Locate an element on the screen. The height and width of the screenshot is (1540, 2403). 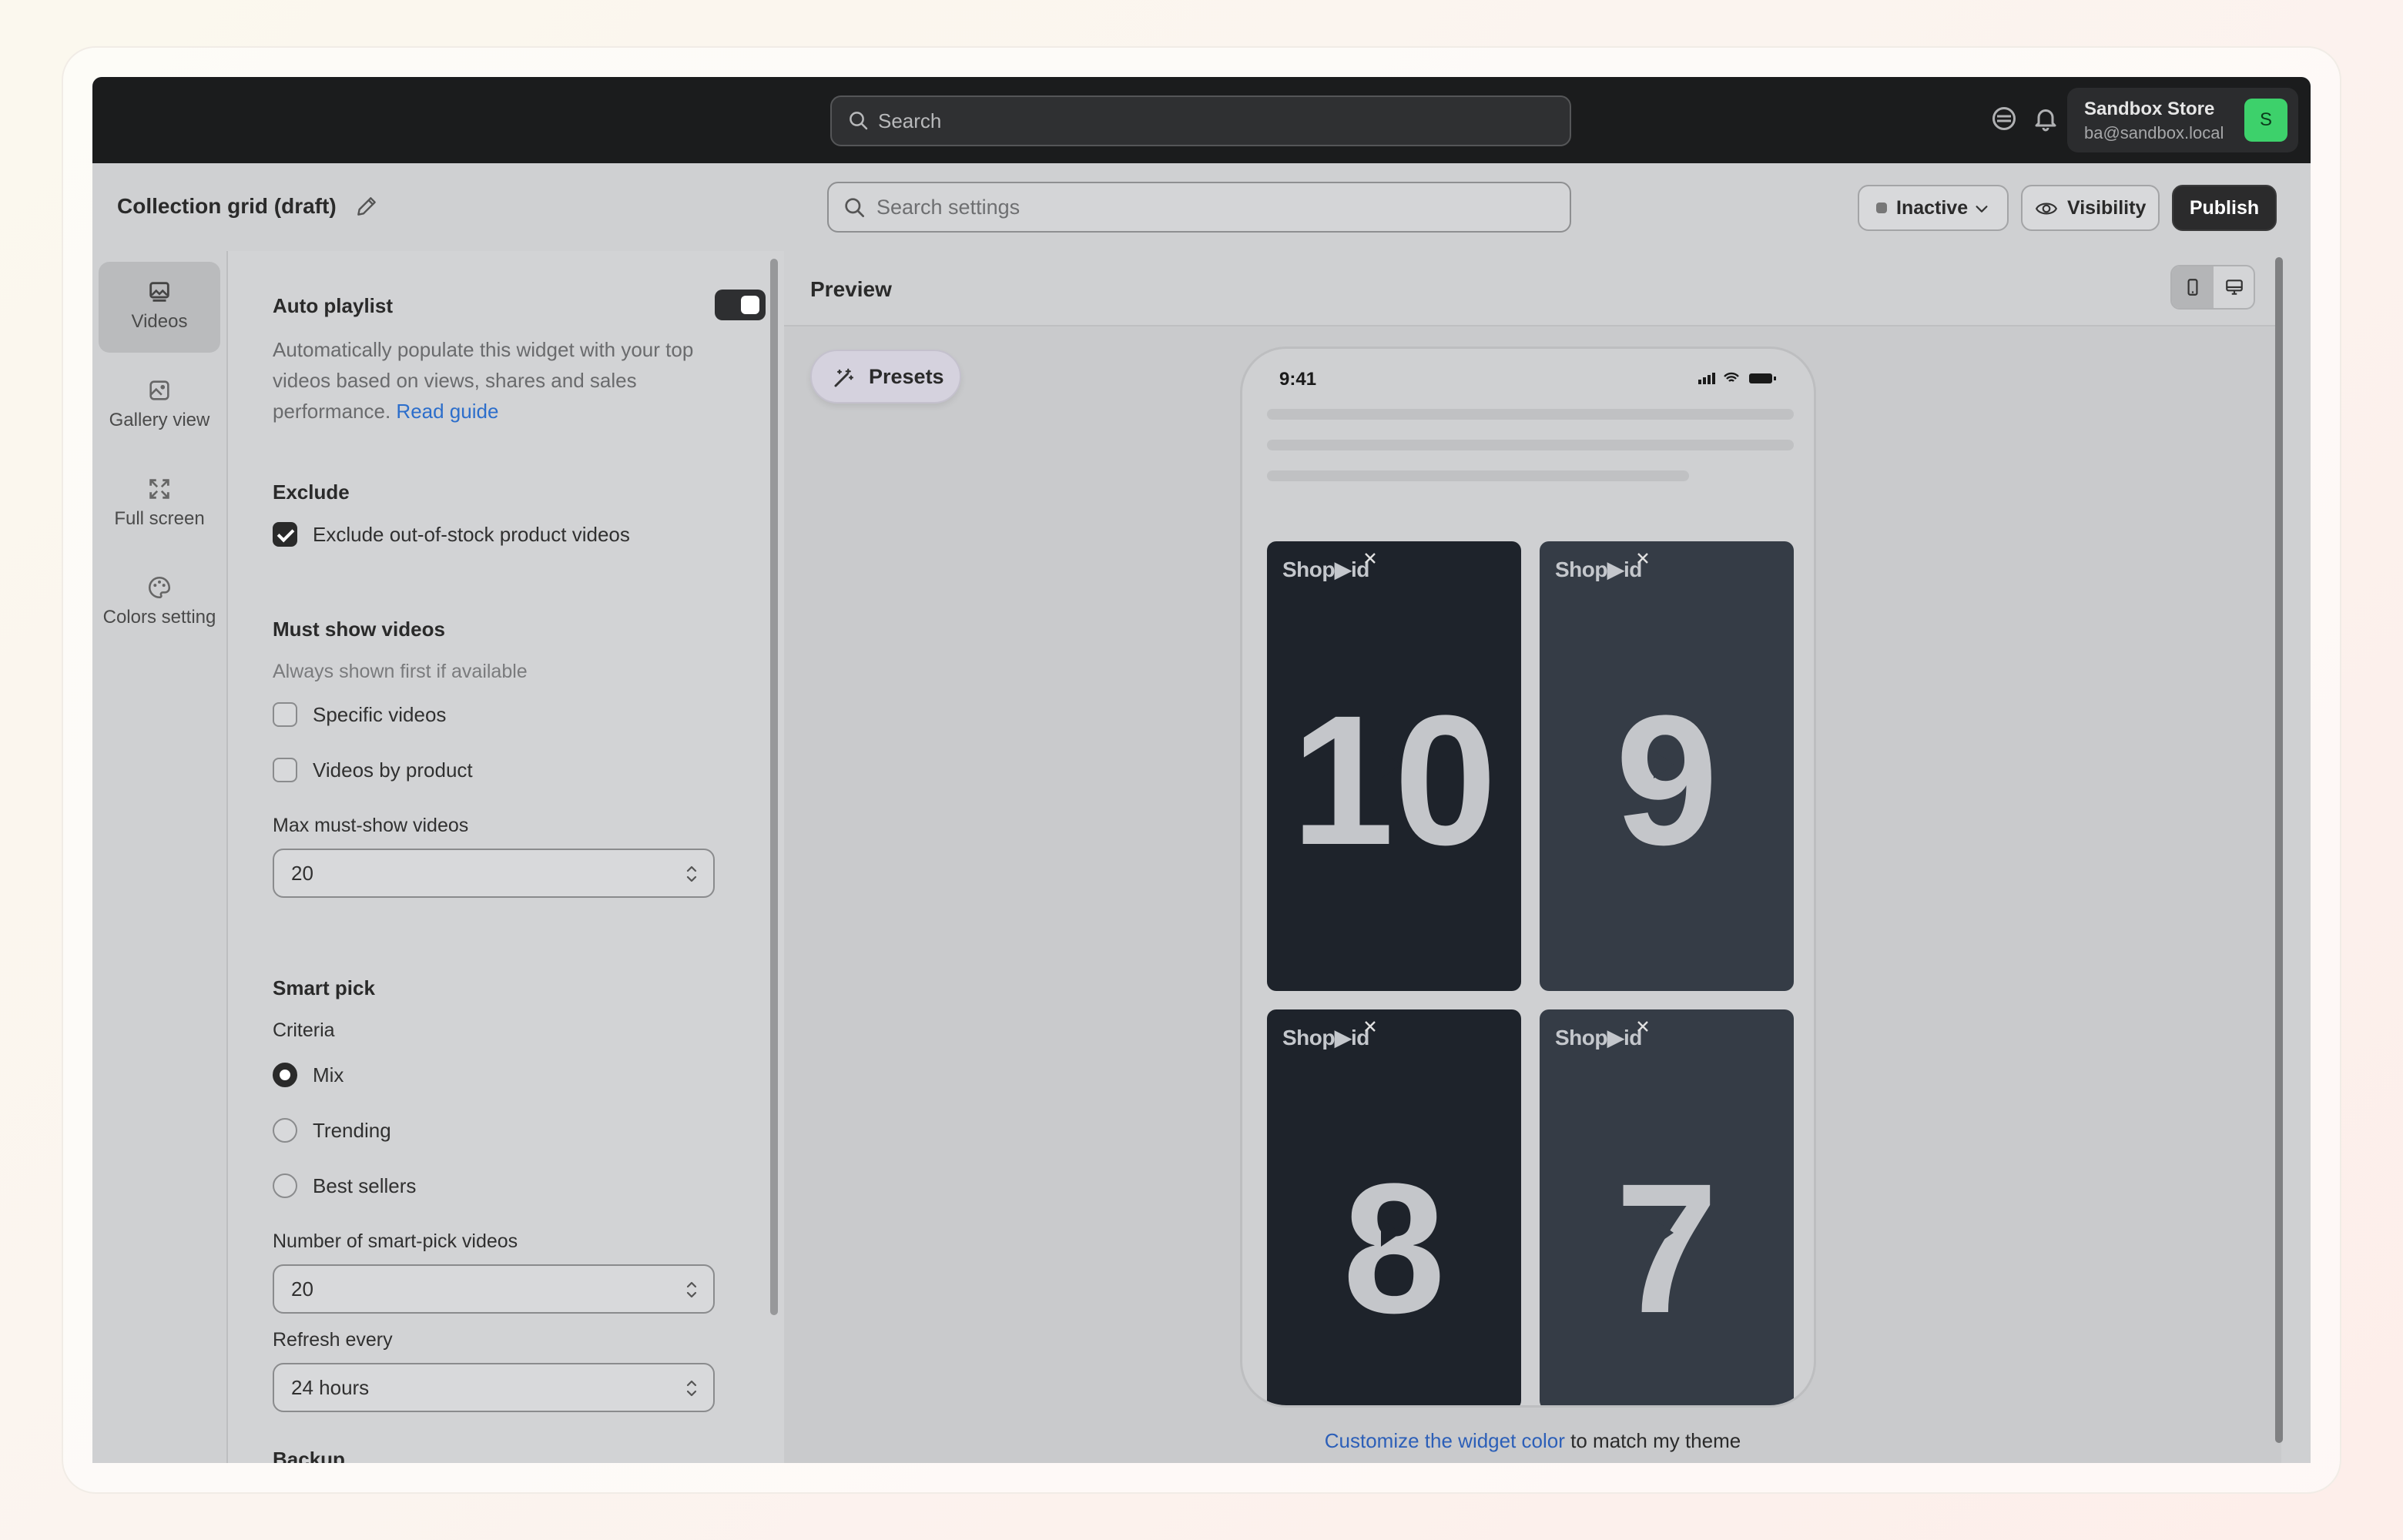
specific-videos-row: Specific videos is located at coordinates (359, 714).